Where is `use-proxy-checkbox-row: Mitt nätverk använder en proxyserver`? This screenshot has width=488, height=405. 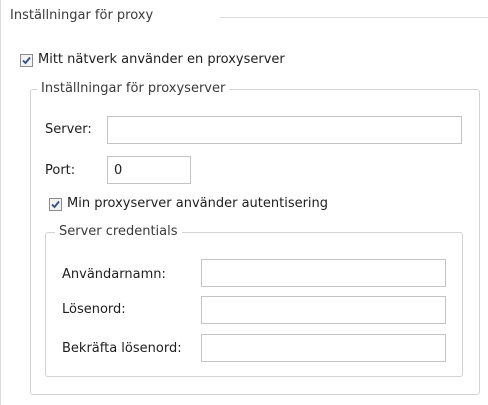
use-proxy-checkbox-row: Mitt nätverk använder en proxyserver is located at coordinates (152, 60).